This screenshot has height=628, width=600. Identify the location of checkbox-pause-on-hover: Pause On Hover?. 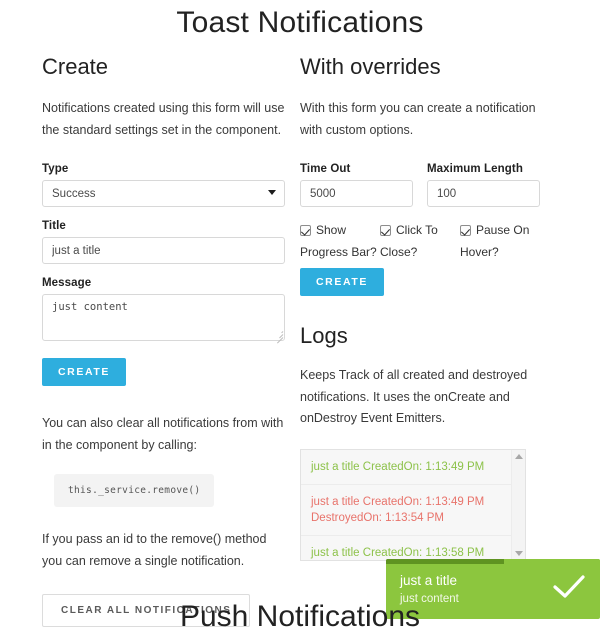
(500, 241).